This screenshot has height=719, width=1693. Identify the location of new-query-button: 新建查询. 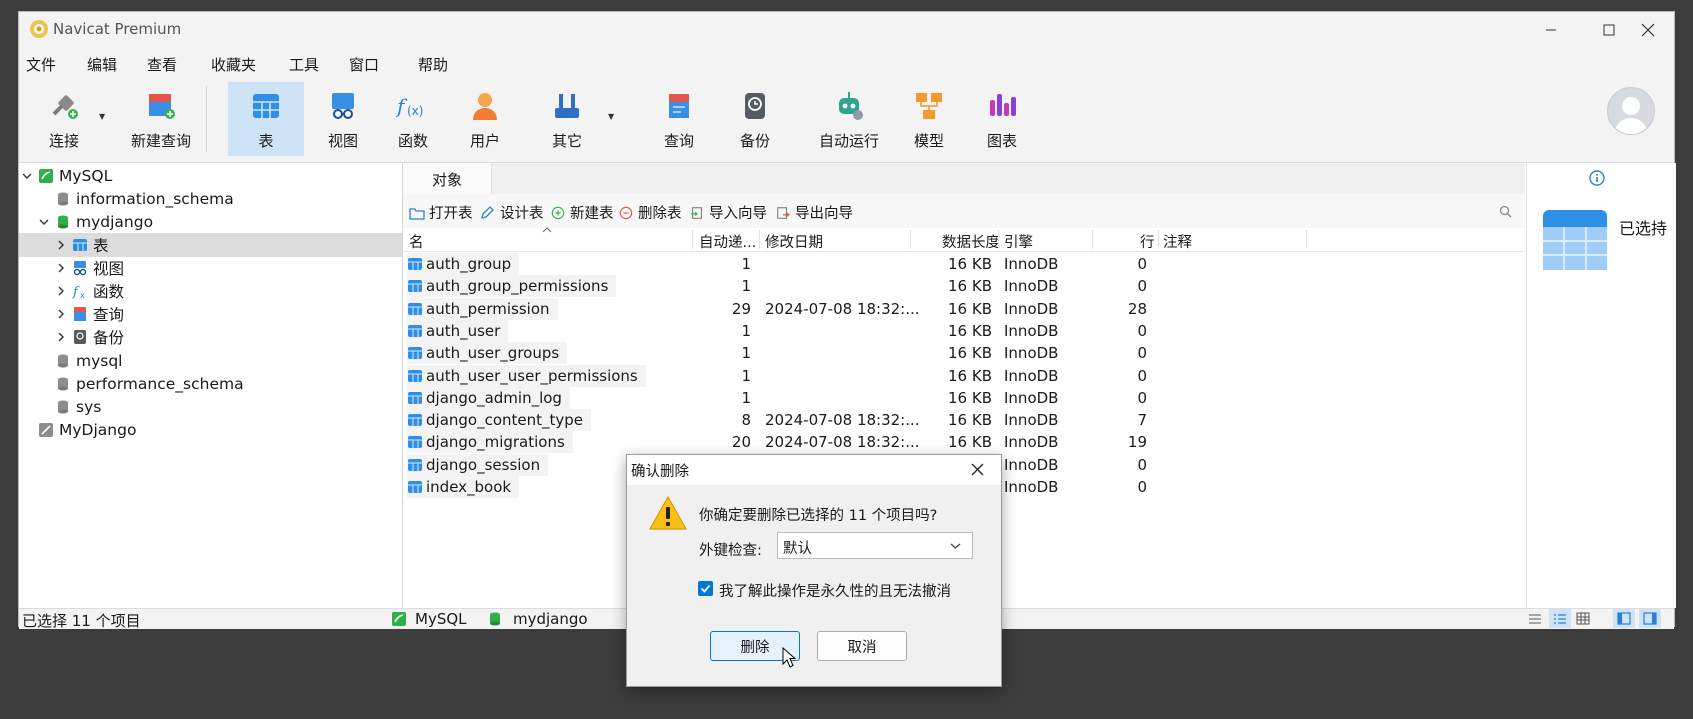
(161, 119).